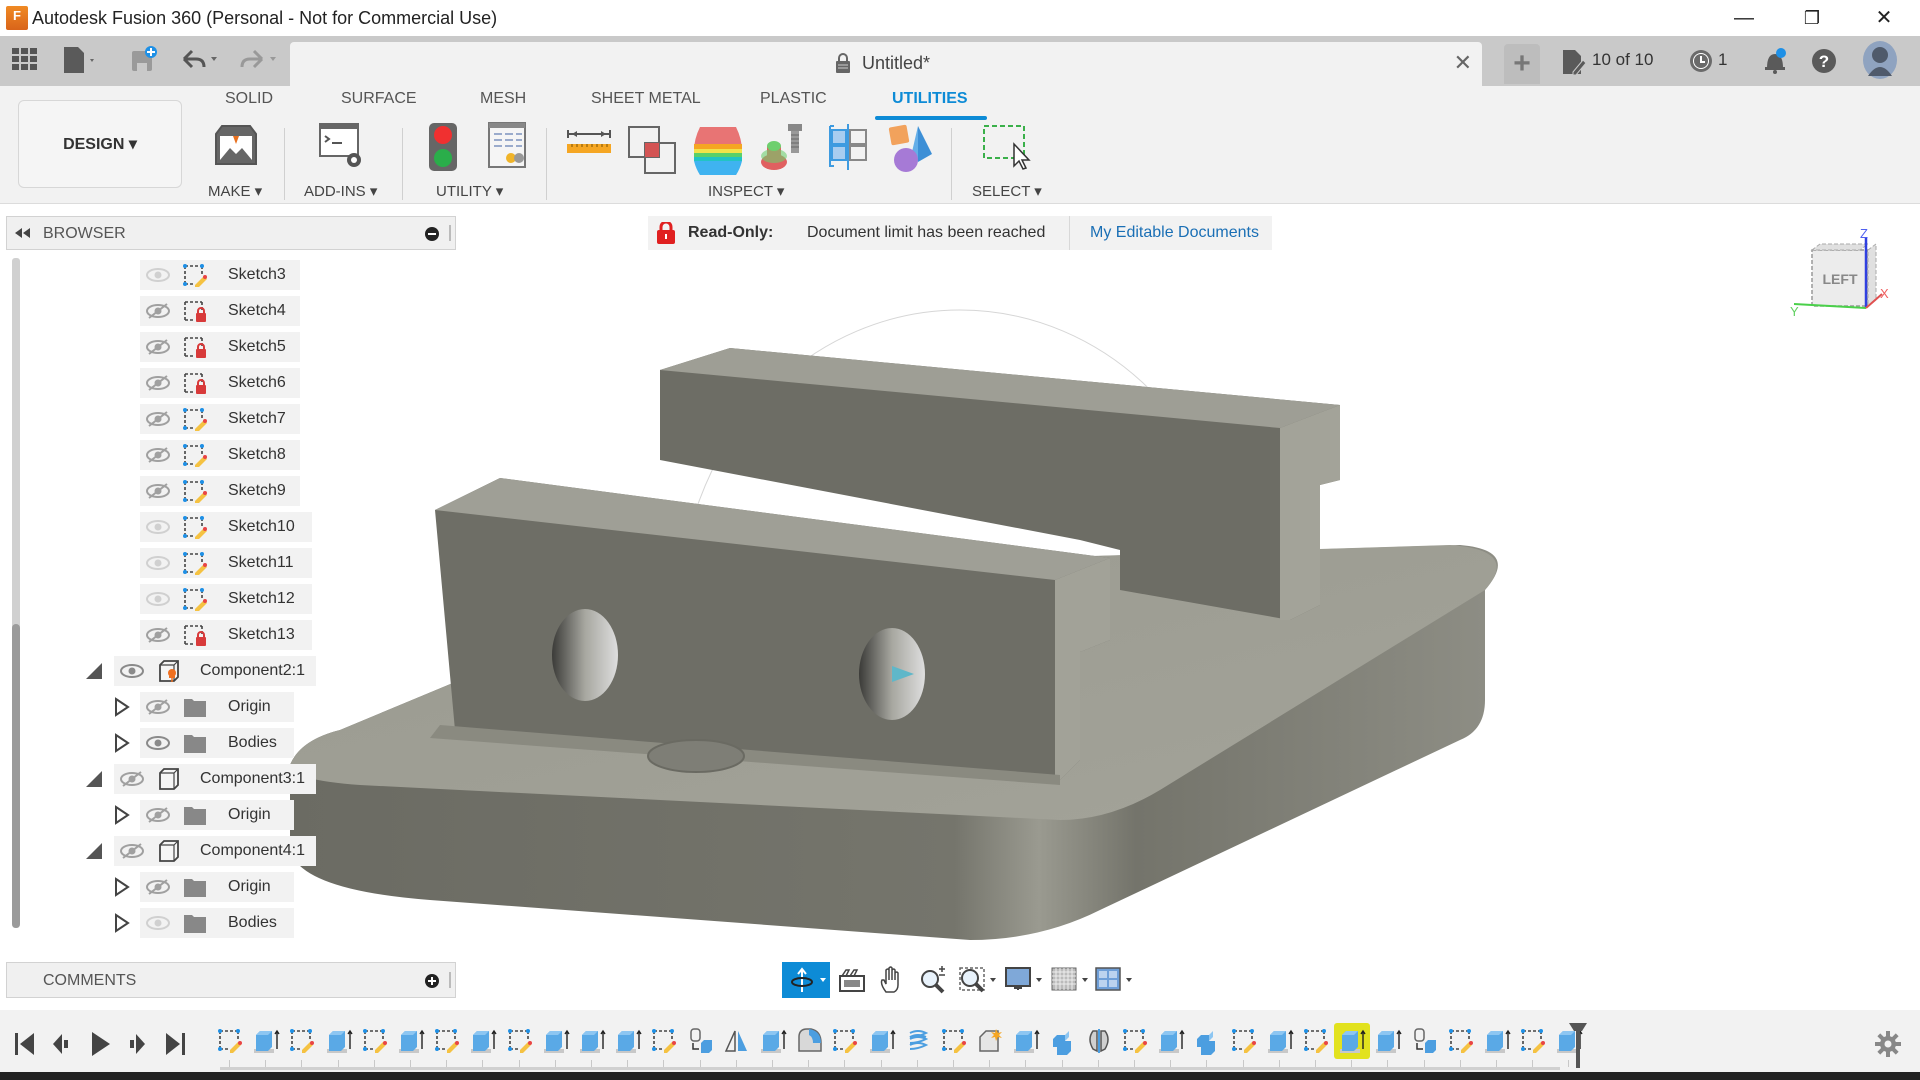 The image size is (1920, 1080). What do you see at coordinates (100, 144) in the screenshot?
I see `workspace-switcher: DESIGN ▾` at bounding box center [100, 144].